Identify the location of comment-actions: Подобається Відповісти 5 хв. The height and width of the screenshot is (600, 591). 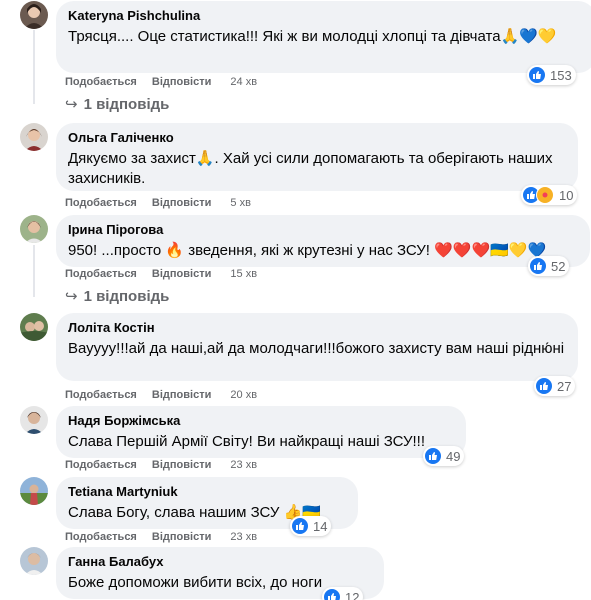
(158, 203).